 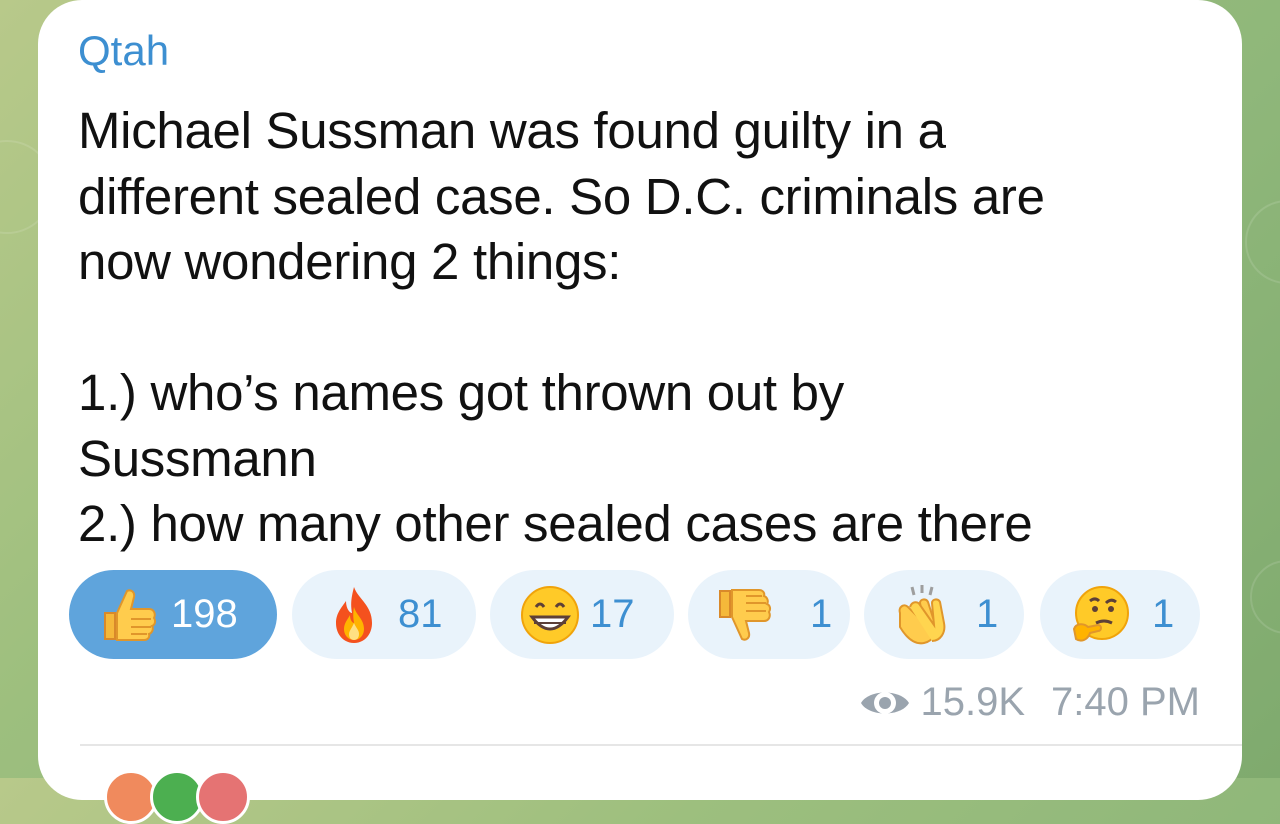 What do you see at coordinates (1125, 702) in the screenshot?
I see `message-time: 7:40 PM` at bounding box center [1125, 702].